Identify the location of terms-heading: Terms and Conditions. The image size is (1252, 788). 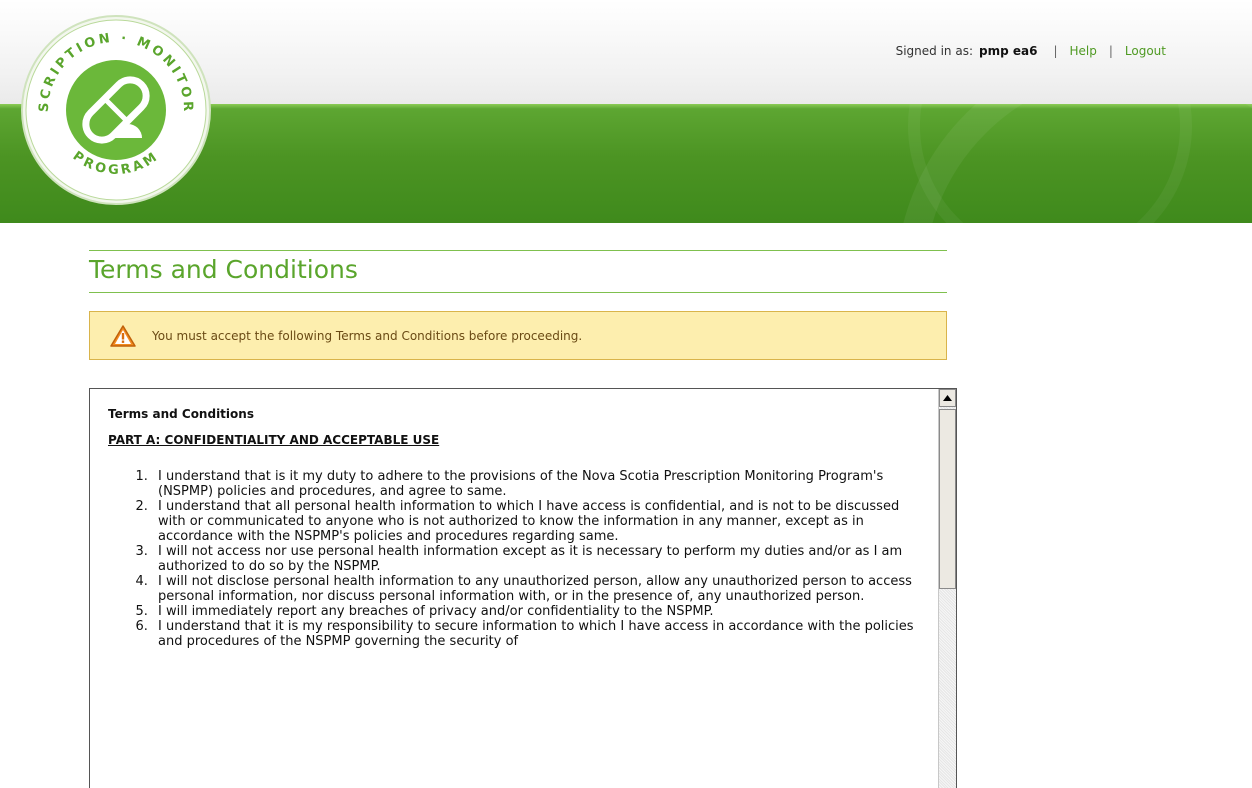
(181, 414).